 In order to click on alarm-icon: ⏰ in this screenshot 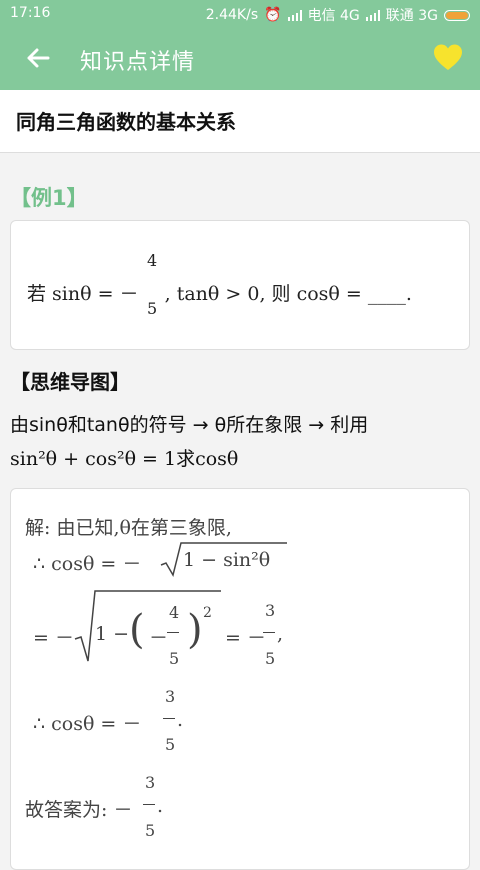, I will do `click(273, 15)`.